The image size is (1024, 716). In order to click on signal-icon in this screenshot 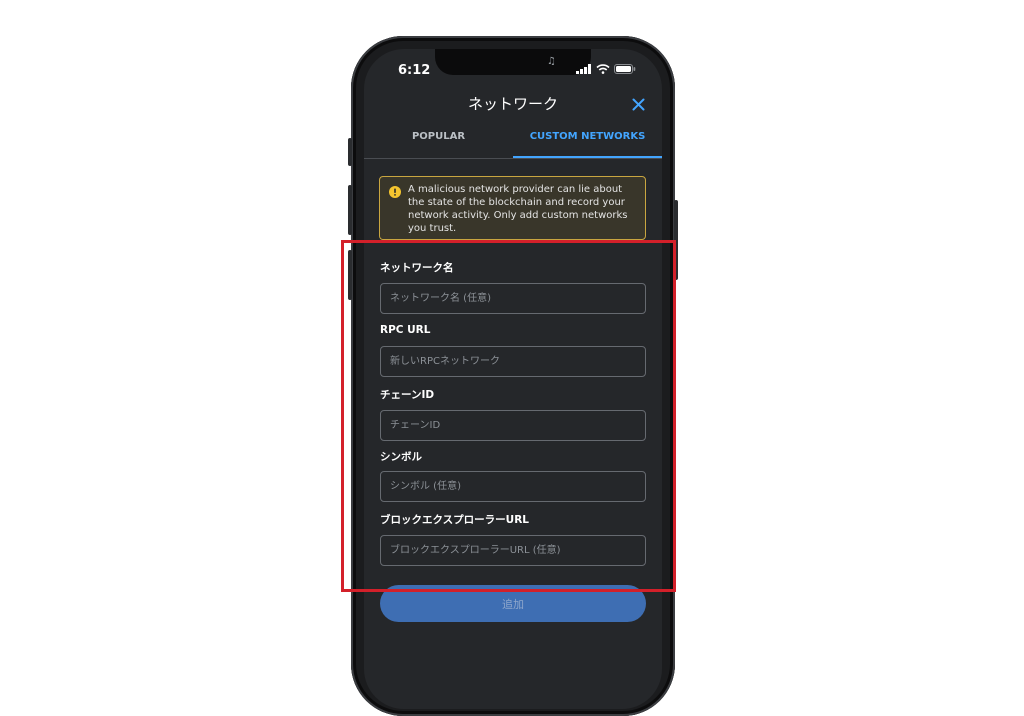, I will do `click(583, 69)`.